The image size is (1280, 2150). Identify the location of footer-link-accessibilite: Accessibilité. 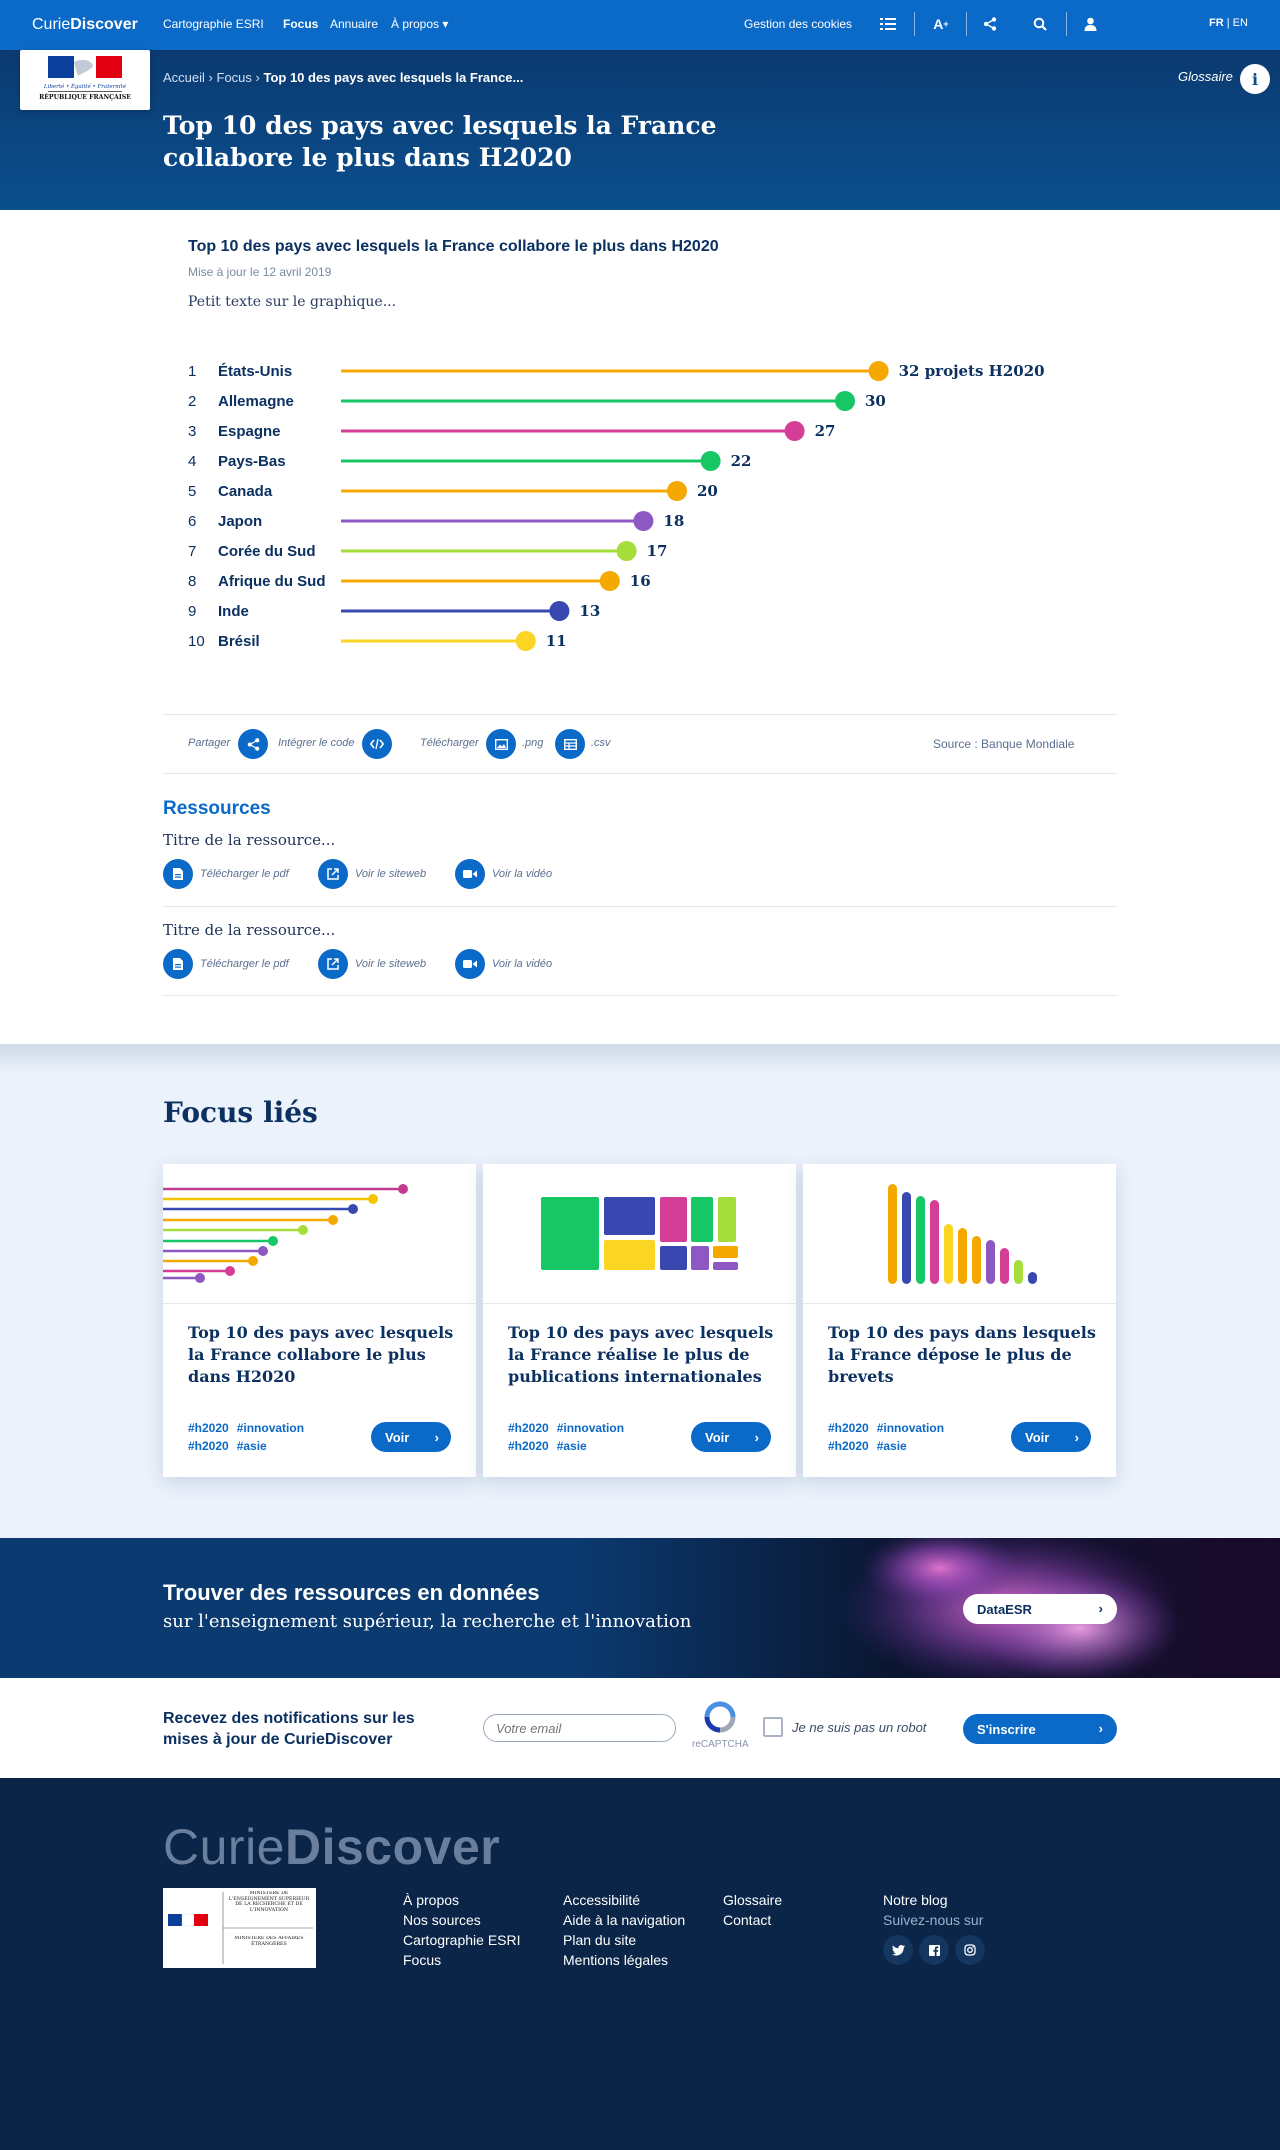
(624, 1900).